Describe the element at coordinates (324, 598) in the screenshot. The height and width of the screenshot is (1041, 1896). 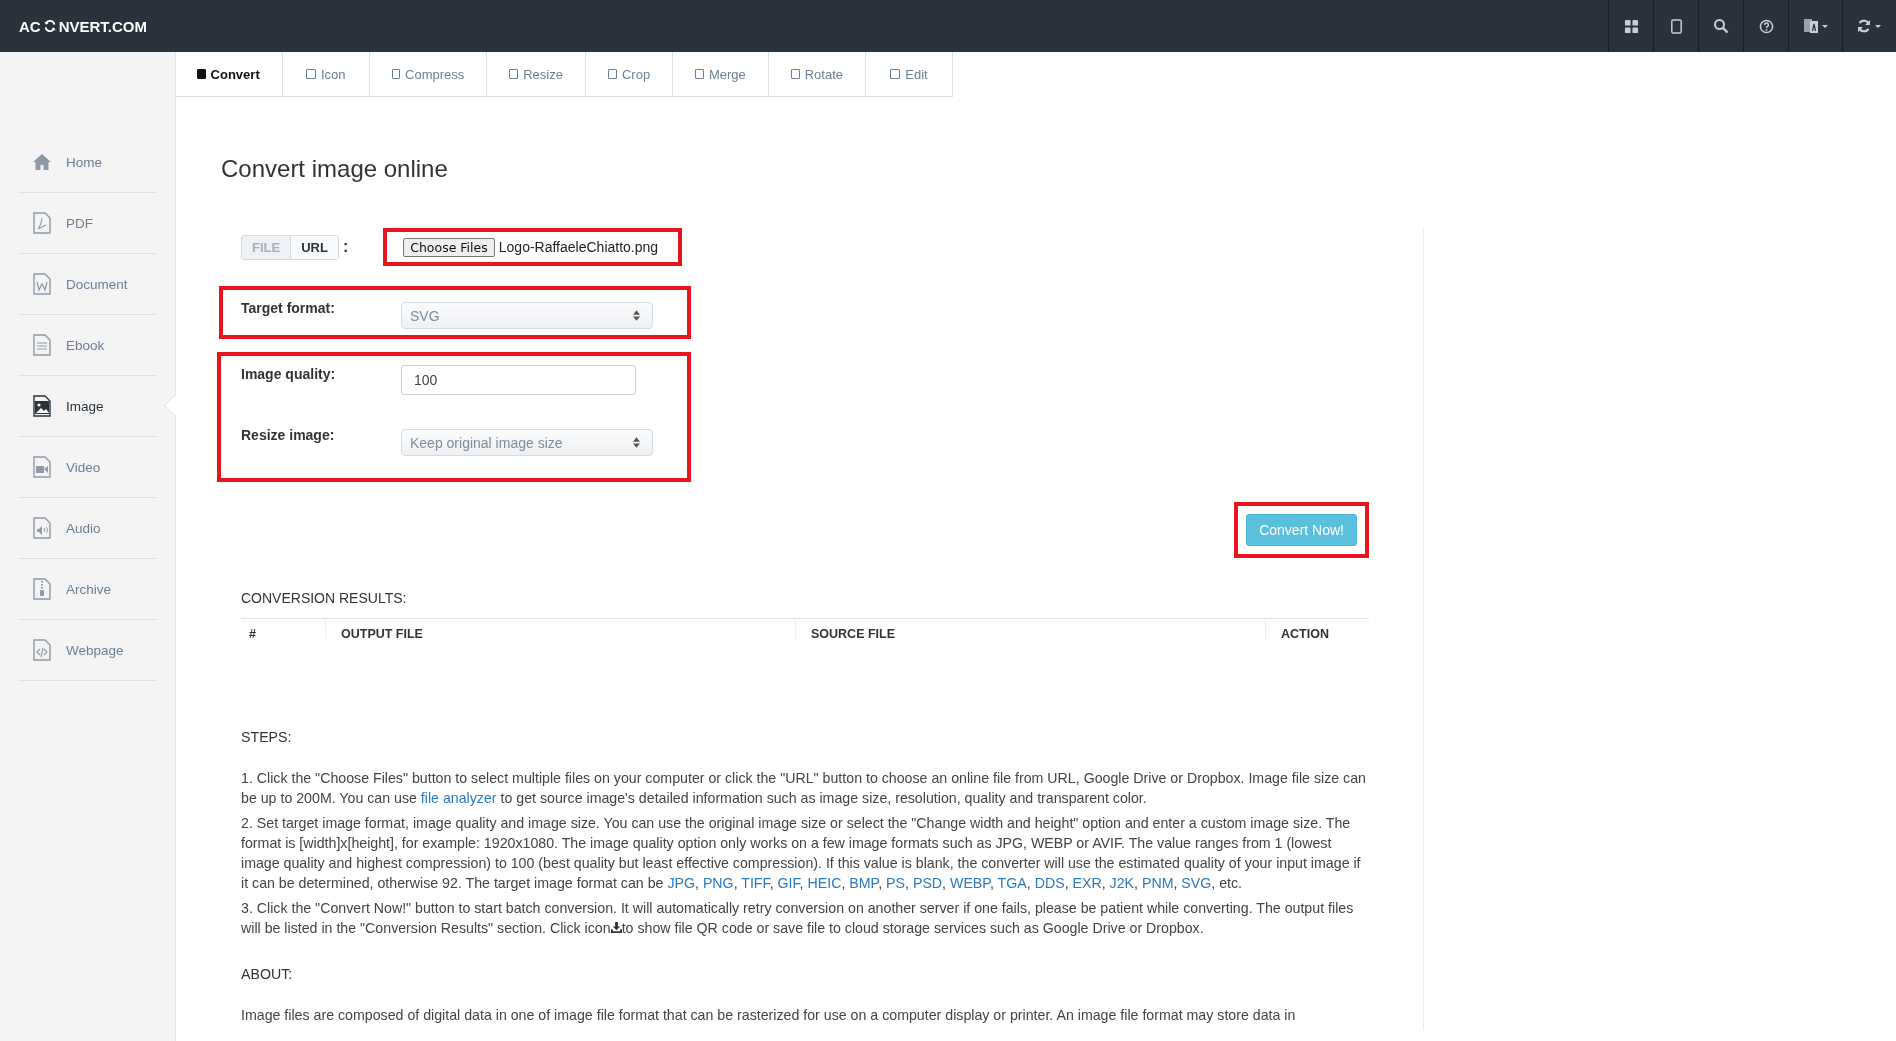
I see `section-title: CONVERSION RESULTS:` at that location.